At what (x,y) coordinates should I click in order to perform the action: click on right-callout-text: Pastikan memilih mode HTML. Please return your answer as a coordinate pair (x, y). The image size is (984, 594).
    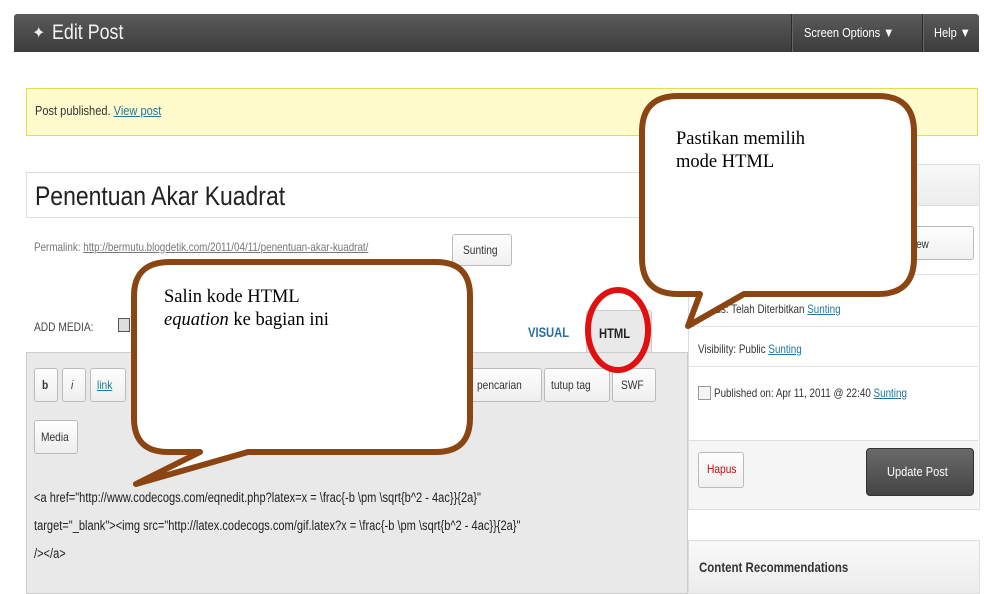
    Looking at the image, I should click on (740, 150).